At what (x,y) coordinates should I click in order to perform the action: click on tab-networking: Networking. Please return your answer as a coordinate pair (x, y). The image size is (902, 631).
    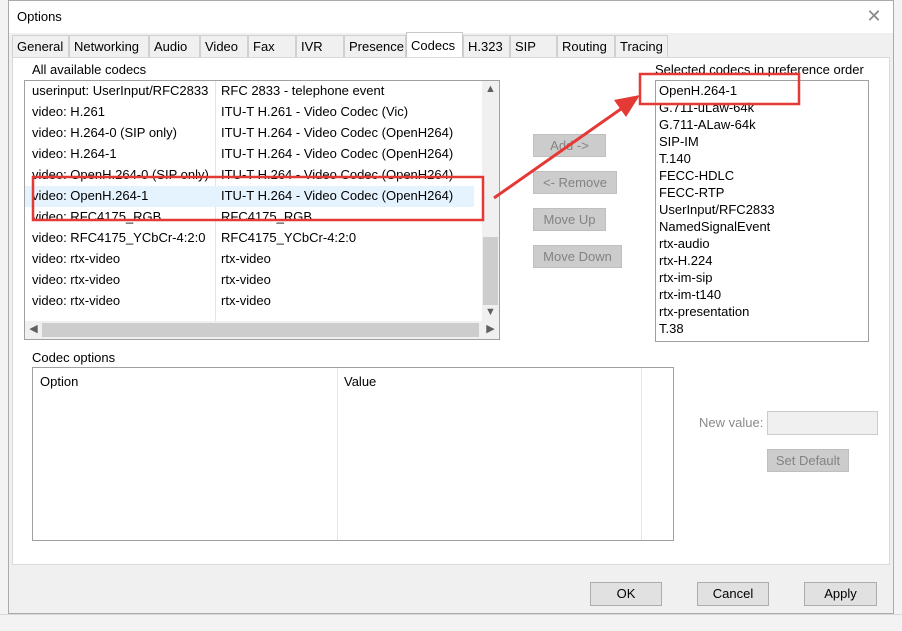
    Looking at the image, I should click on (109, 46).